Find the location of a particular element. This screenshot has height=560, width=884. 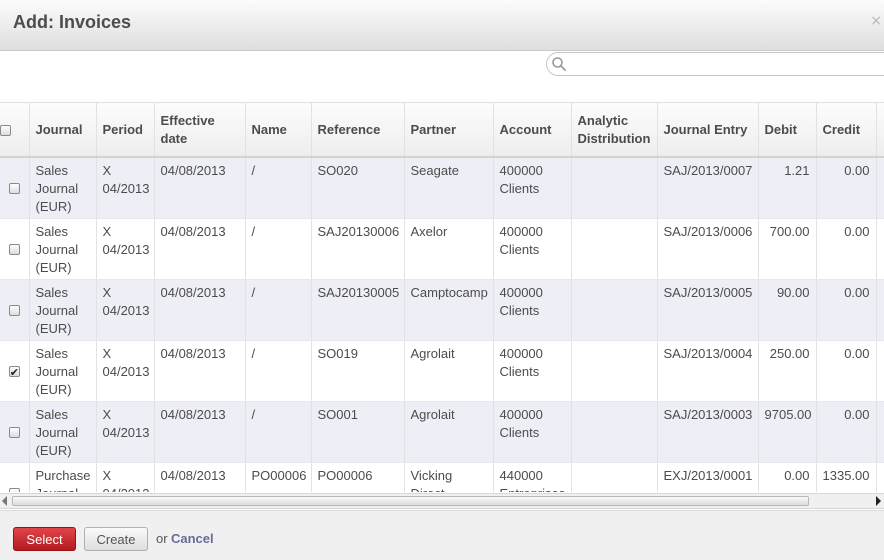

search-icon is located at coordinates (559, 64).